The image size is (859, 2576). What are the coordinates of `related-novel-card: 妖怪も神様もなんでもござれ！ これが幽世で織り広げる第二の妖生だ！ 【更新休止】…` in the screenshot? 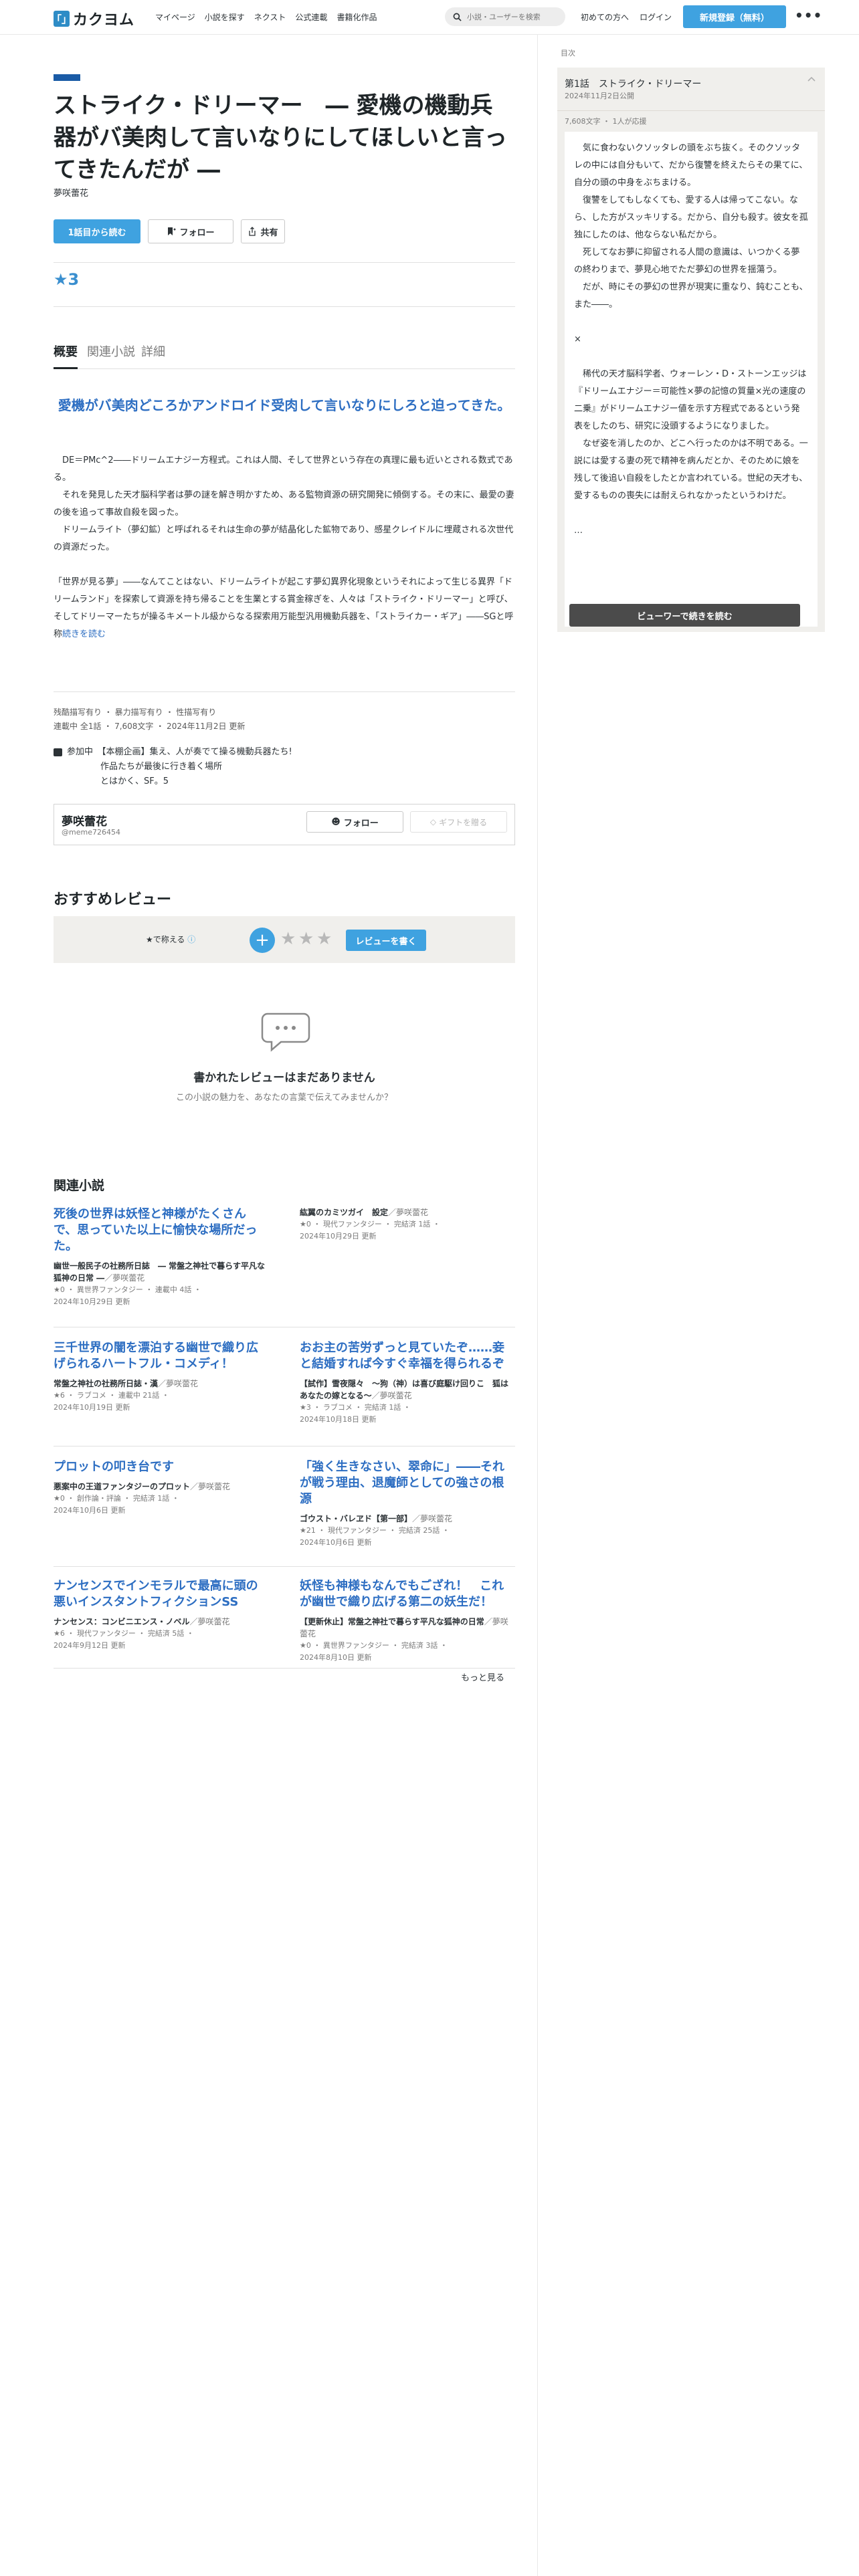 It's located at (407, 1621).